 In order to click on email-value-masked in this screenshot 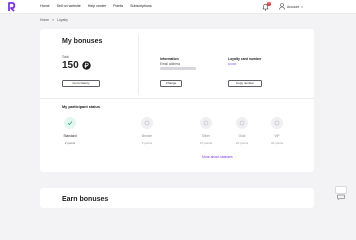, I will do `click(178, 68)`.